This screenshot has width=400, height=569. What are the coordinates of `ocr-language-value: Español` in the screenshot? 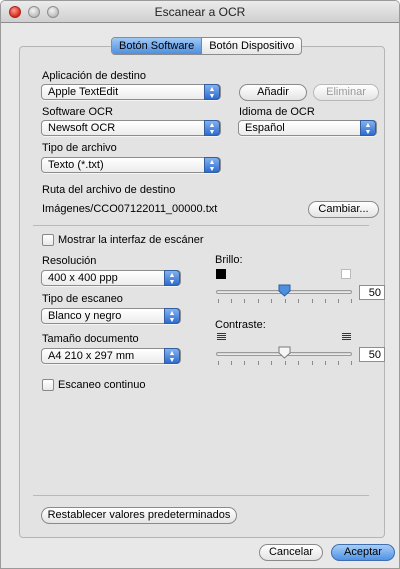 It's located at (265, 128).